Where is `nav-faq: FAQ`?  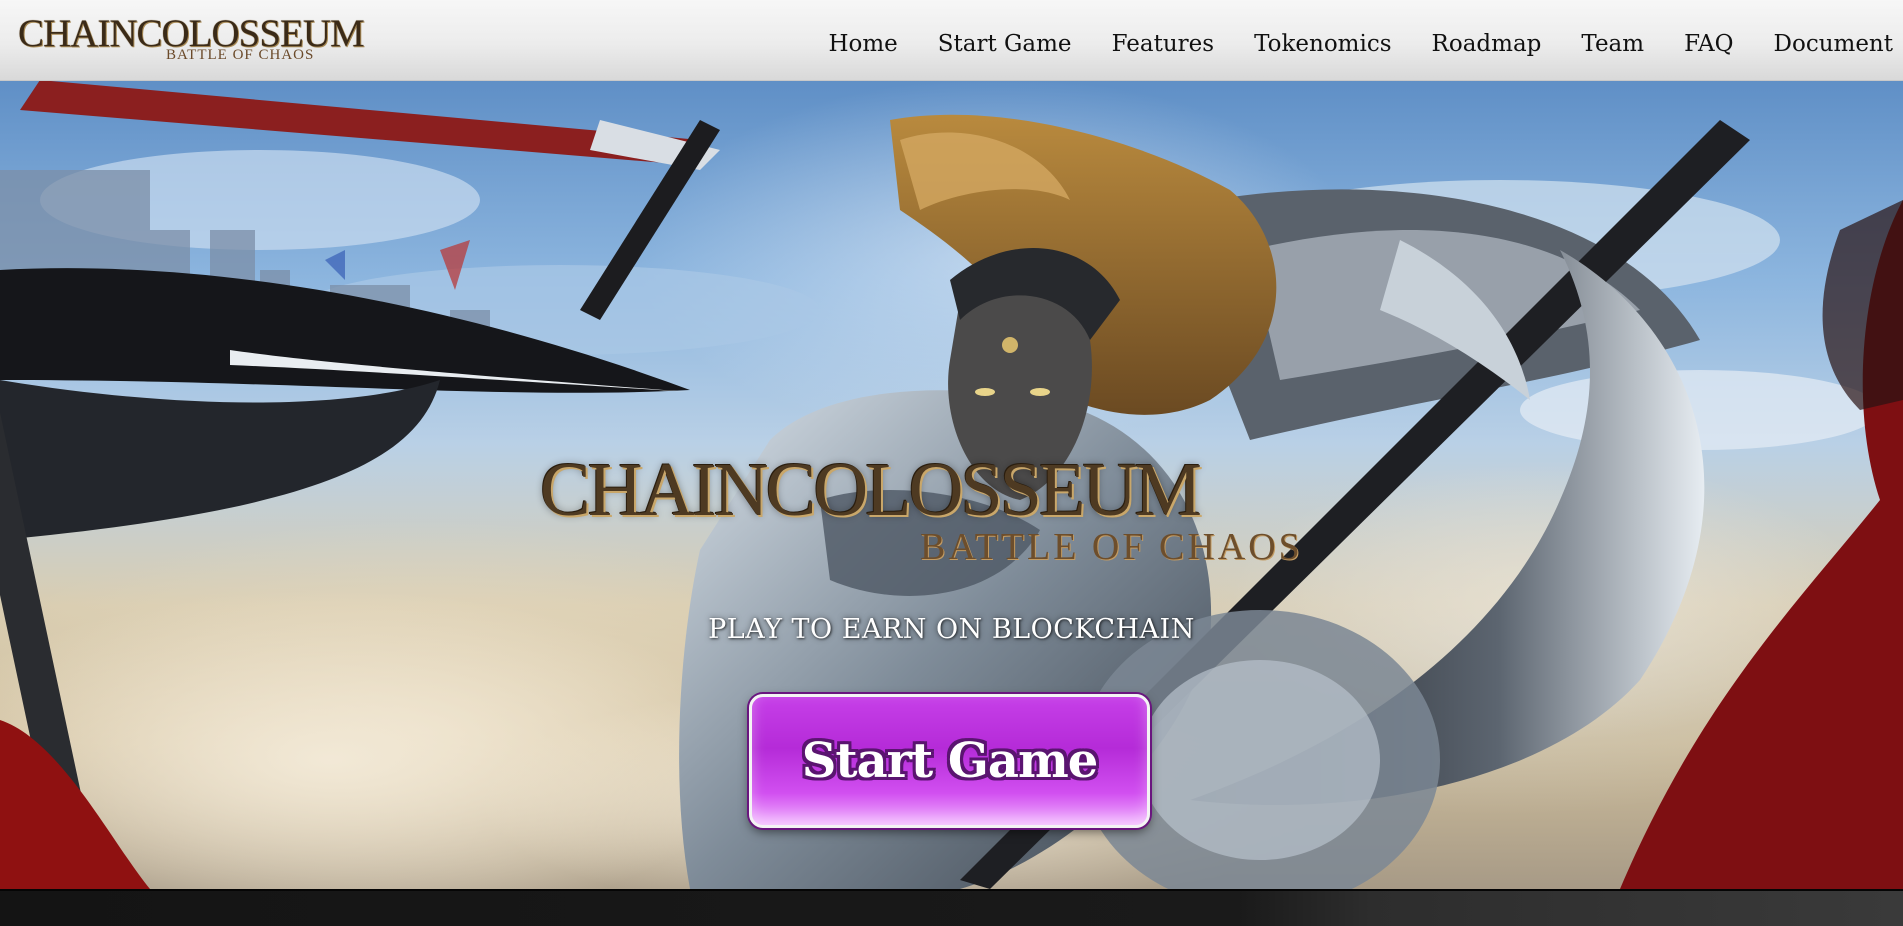
nav-faq: FAQ is located at coordinates (1708, 44).